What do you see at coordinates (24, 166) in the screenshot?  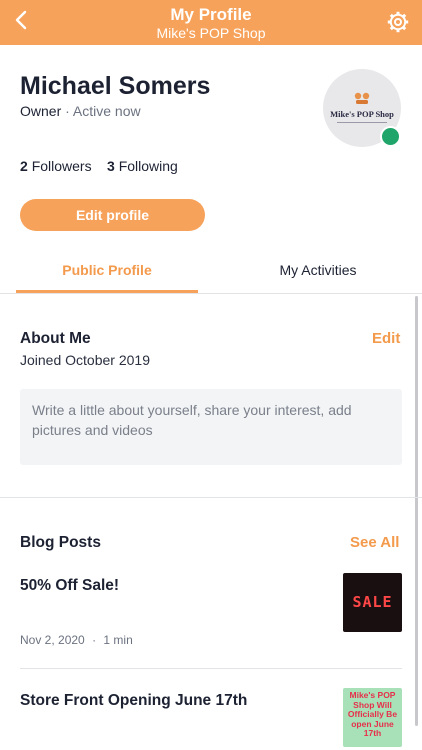 I see `followers-number: 2` at bounding box center [24, 166].